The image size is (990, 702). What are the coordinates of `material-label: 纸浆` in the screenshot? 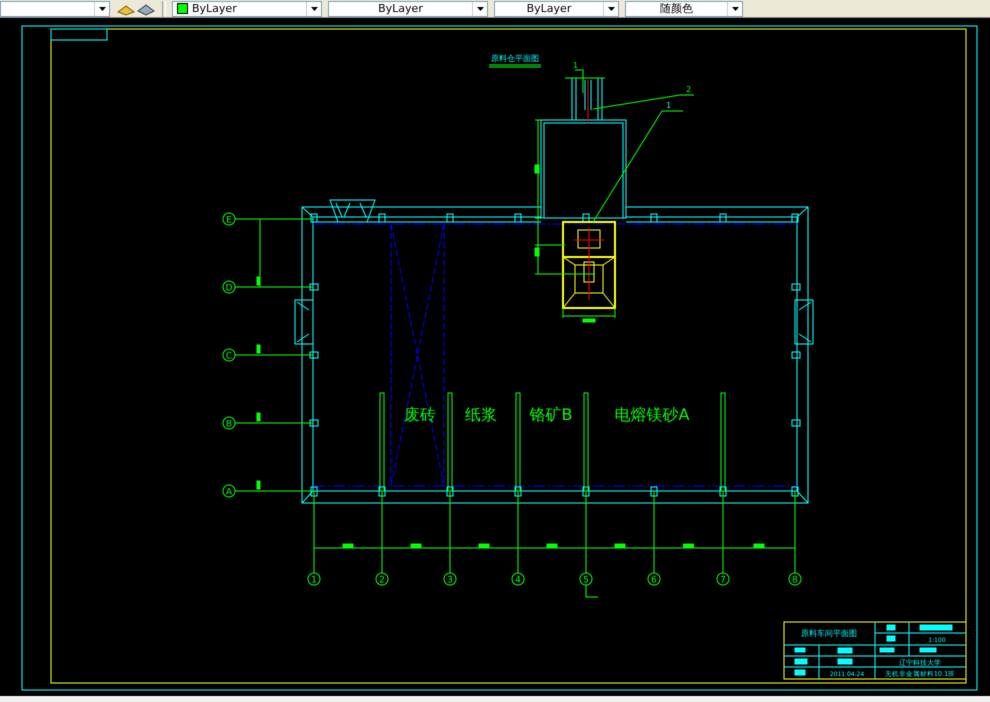 It's located at (481, 414).